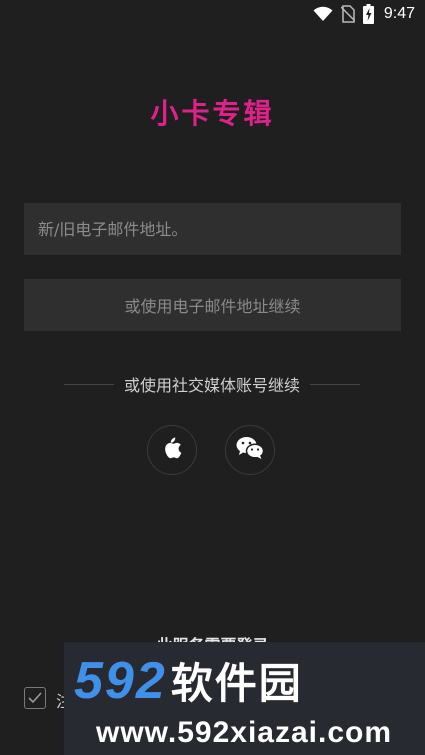 This screenshot has height=755, width=425. Describe the element at coordinates (335, 384) in the screenshot. I see `divider-line-right` at that location.